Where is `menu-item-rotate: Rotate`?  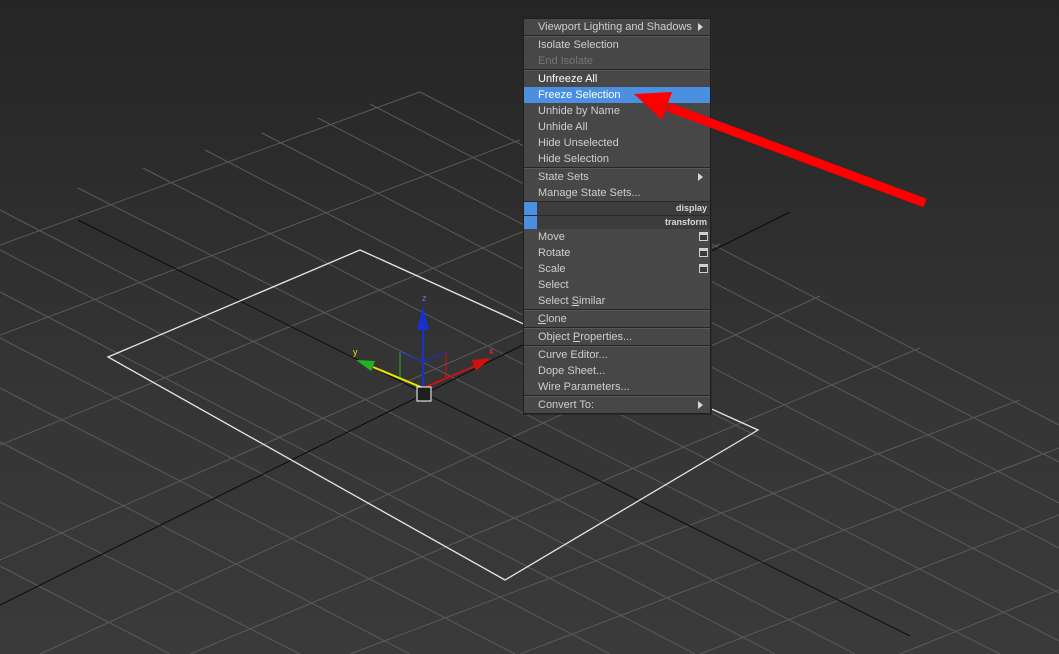 menu-item-rotate: Rotate is located at coordinates (617, 253).